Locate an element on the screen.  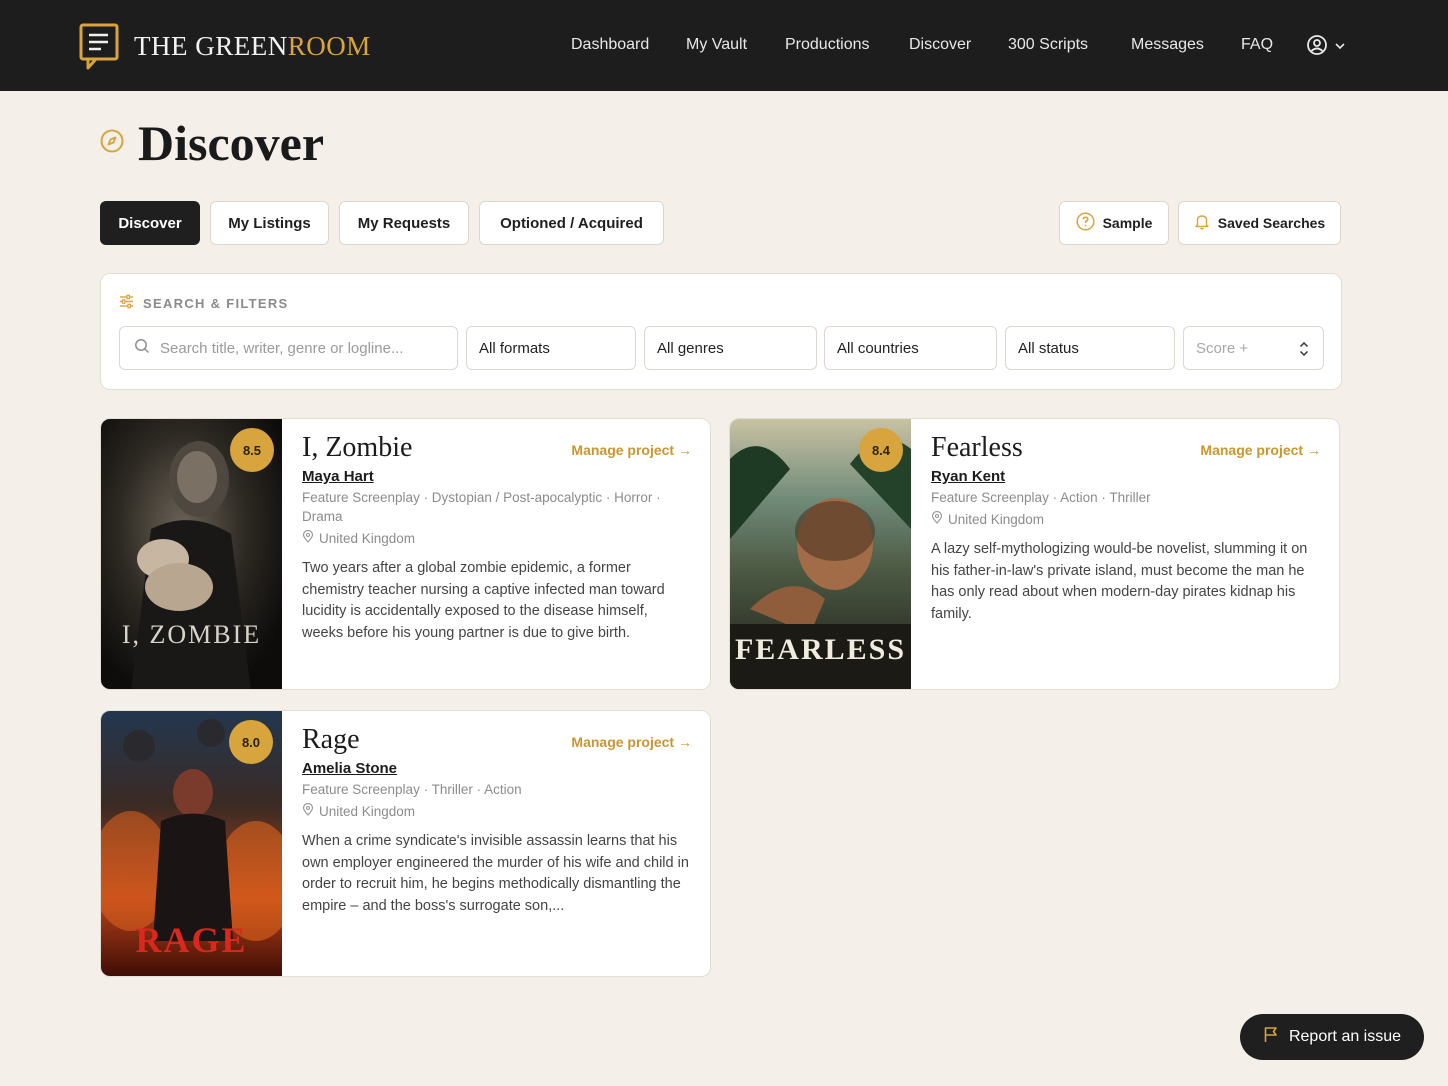
score-badge: 8.0 is located at coordinates (251, 742).